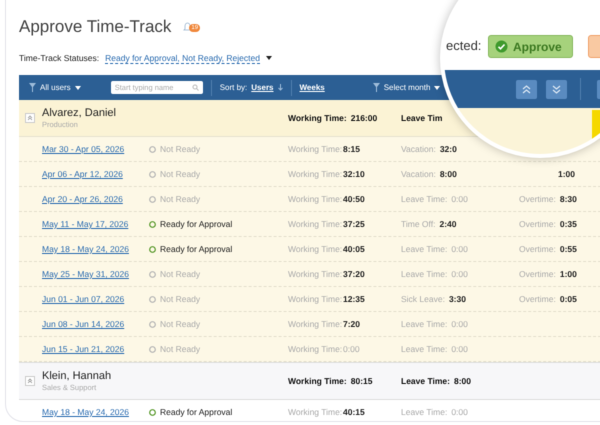  What do you see at coordinates (95, 274) in the screenshot?
I see `week-link: May 25 - May 31, 2026` at bounding box center [95, 274].